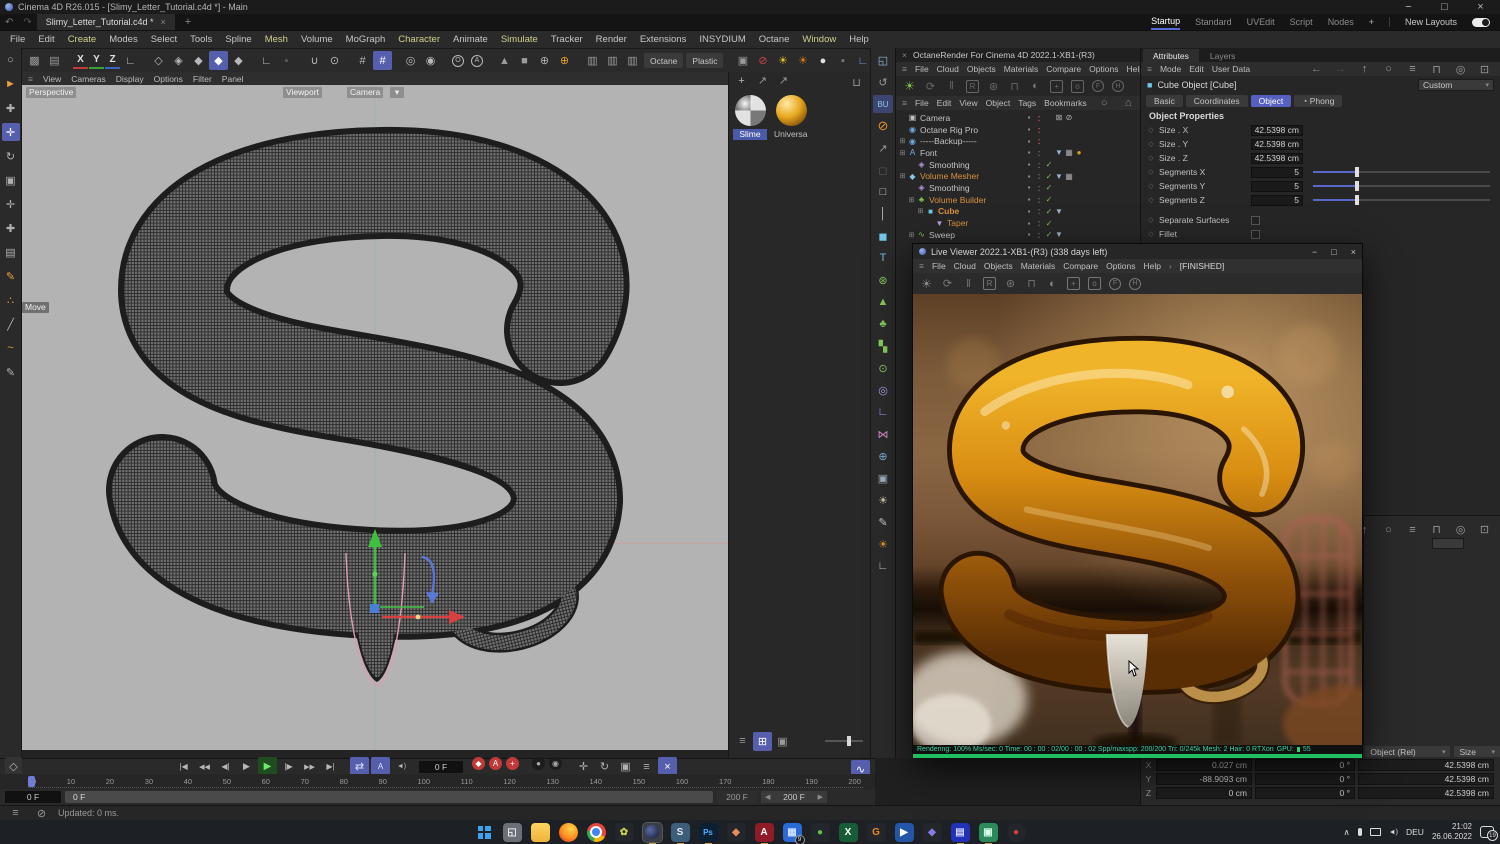 The width and height of the screenshot is (1500, 844). What do you see at coordinates (820, 797) in the screenshot?
I see `stepper-right-icon: ▶` at bounding box center [820, 797].